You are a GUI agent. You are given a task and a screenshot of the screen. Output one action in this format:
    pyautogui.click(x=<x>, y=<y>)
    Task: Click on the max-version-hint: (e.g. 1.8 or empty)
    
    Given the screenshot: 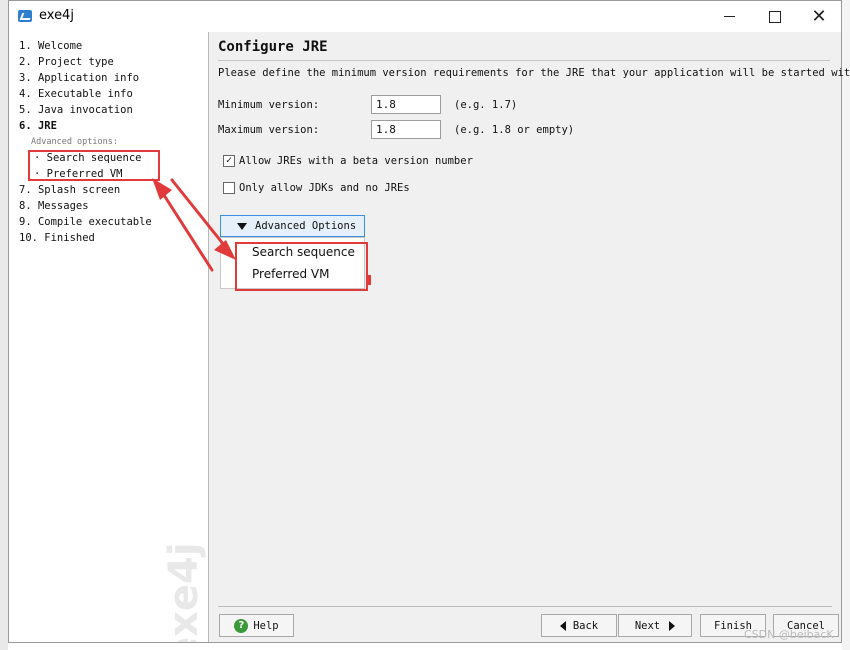 What is the action you would take?
    pyautogui.click(x=514, y=130)
    